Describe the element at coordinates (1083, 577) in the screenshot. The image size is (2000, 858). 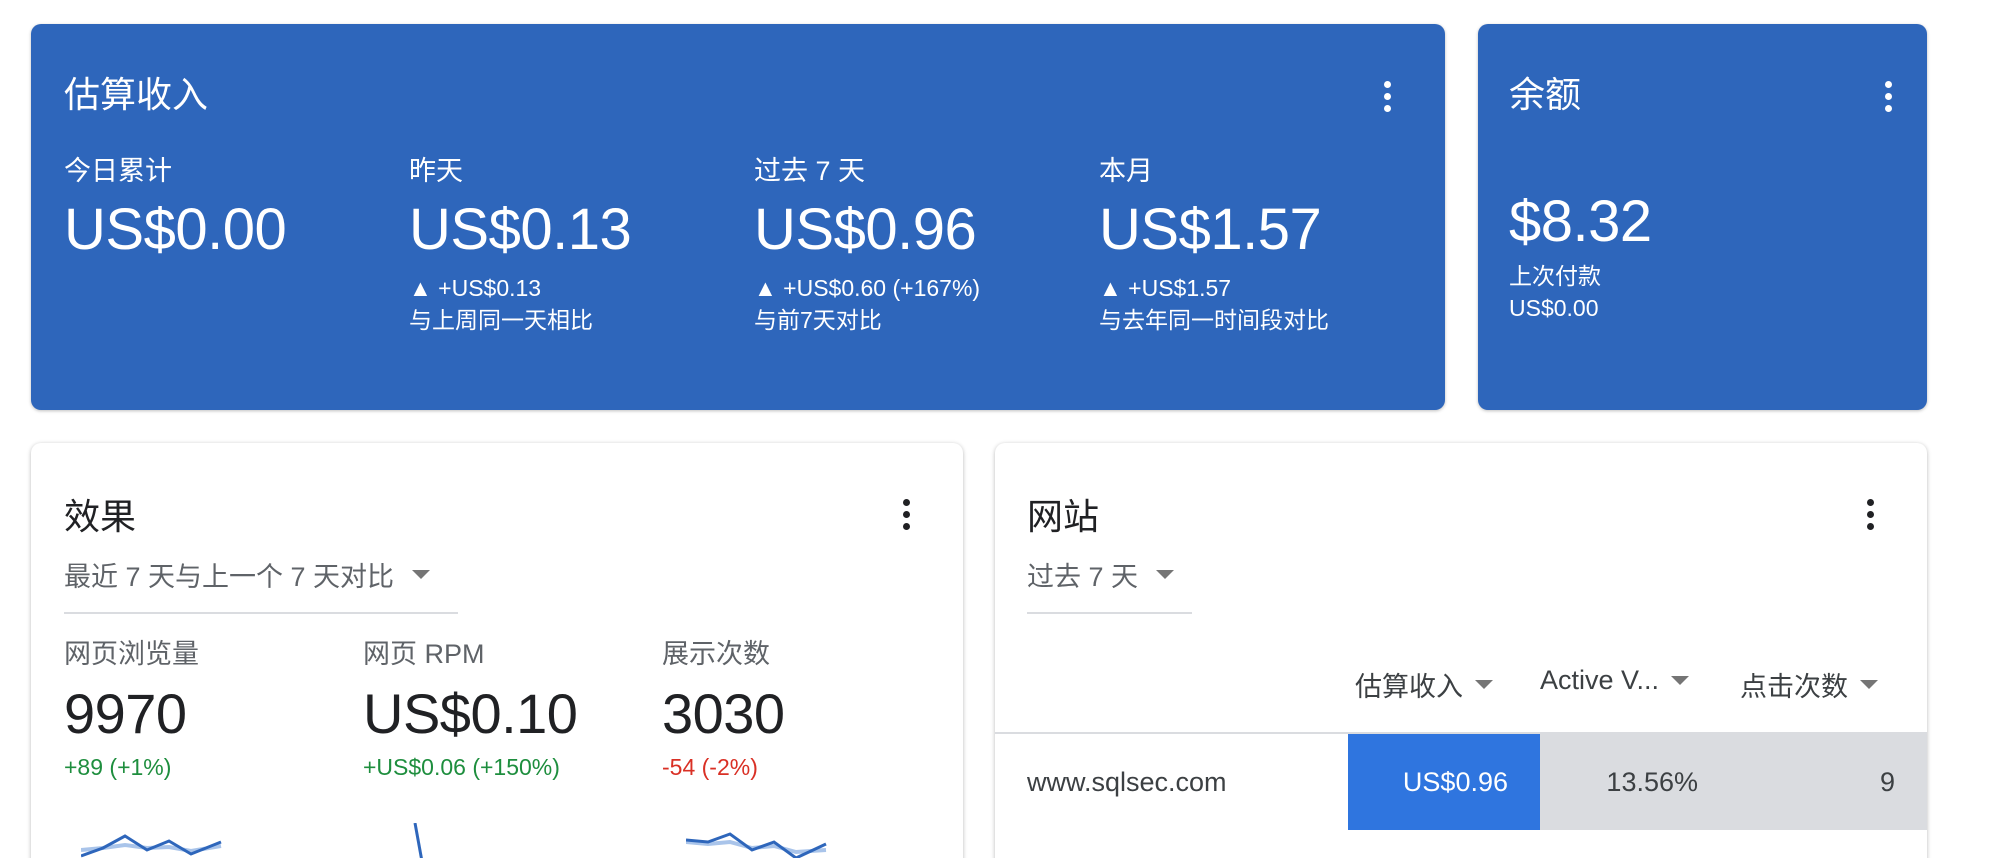
I see `date-range-label: 过去 7 天` at that location.